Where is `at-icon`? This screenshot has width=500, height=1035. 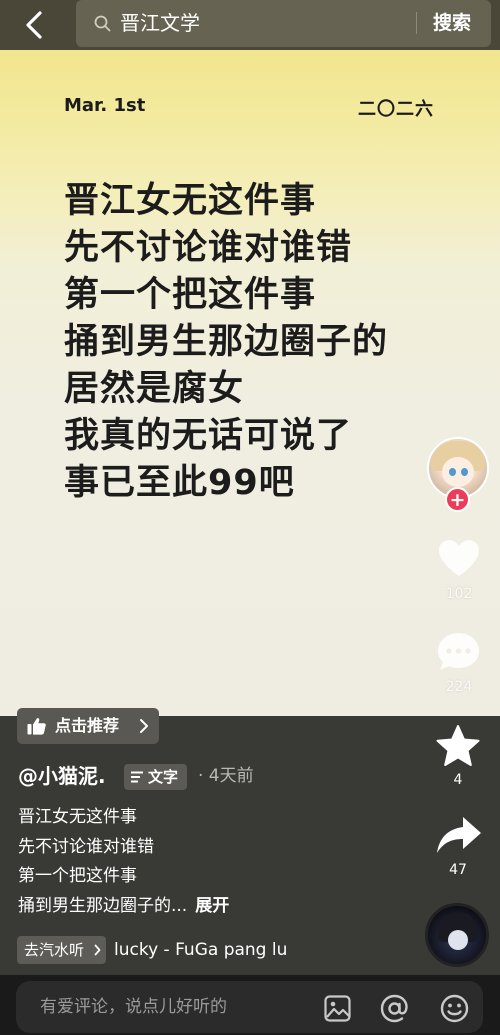
at-icon is located at coordinates (394, 1008).